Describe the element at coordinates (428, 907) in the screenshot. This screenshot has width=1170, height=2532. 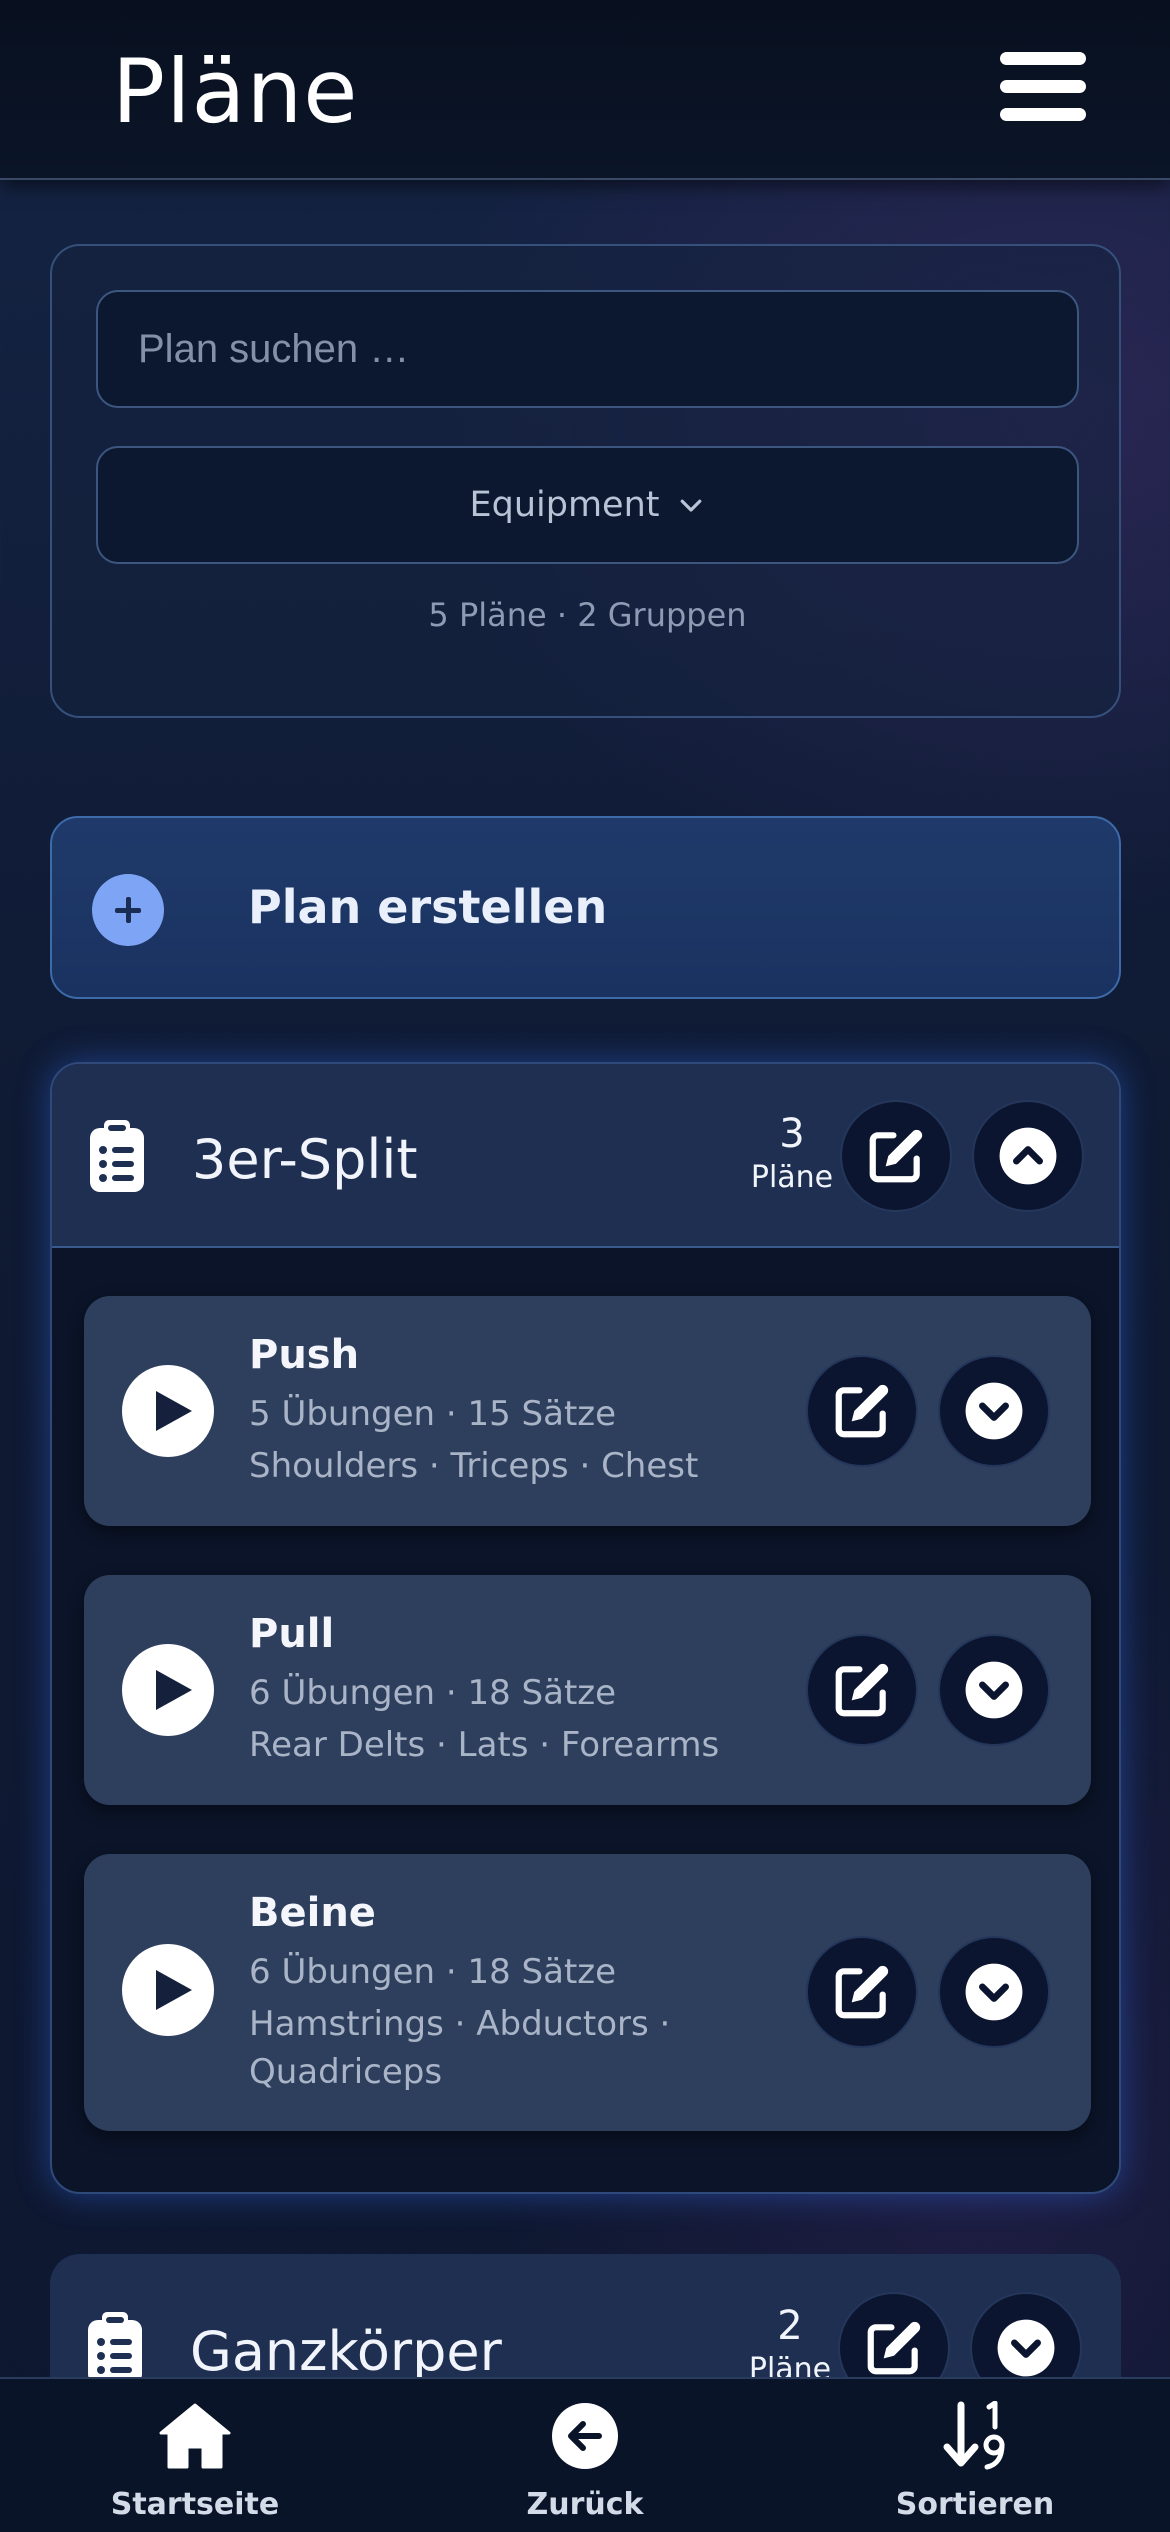
I see `create-plan-label: Plan erstellen` at that location.